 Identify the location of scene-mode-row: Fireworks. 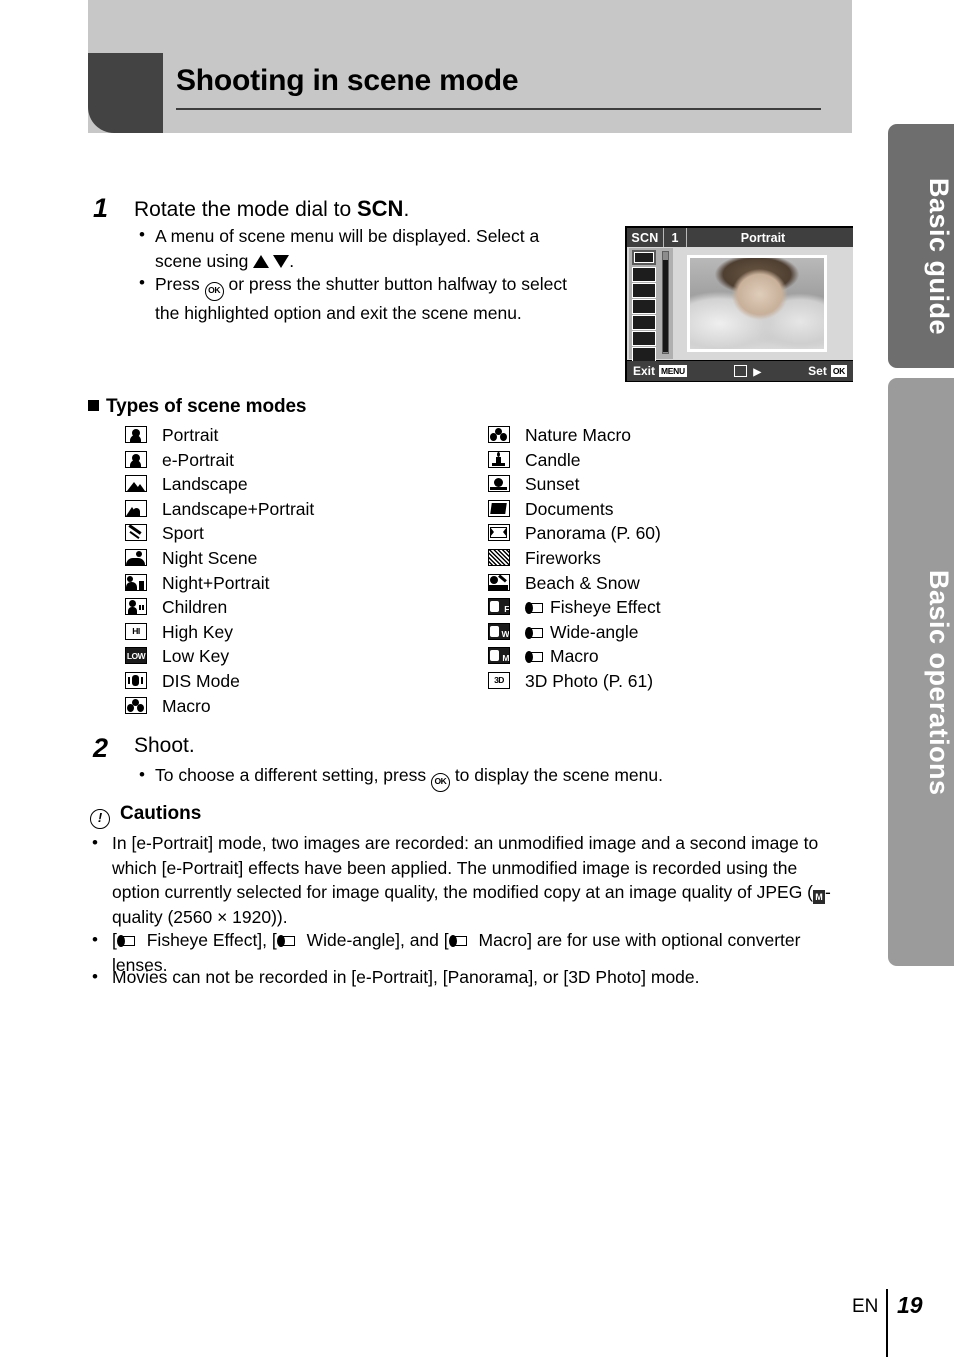
(663, 558).